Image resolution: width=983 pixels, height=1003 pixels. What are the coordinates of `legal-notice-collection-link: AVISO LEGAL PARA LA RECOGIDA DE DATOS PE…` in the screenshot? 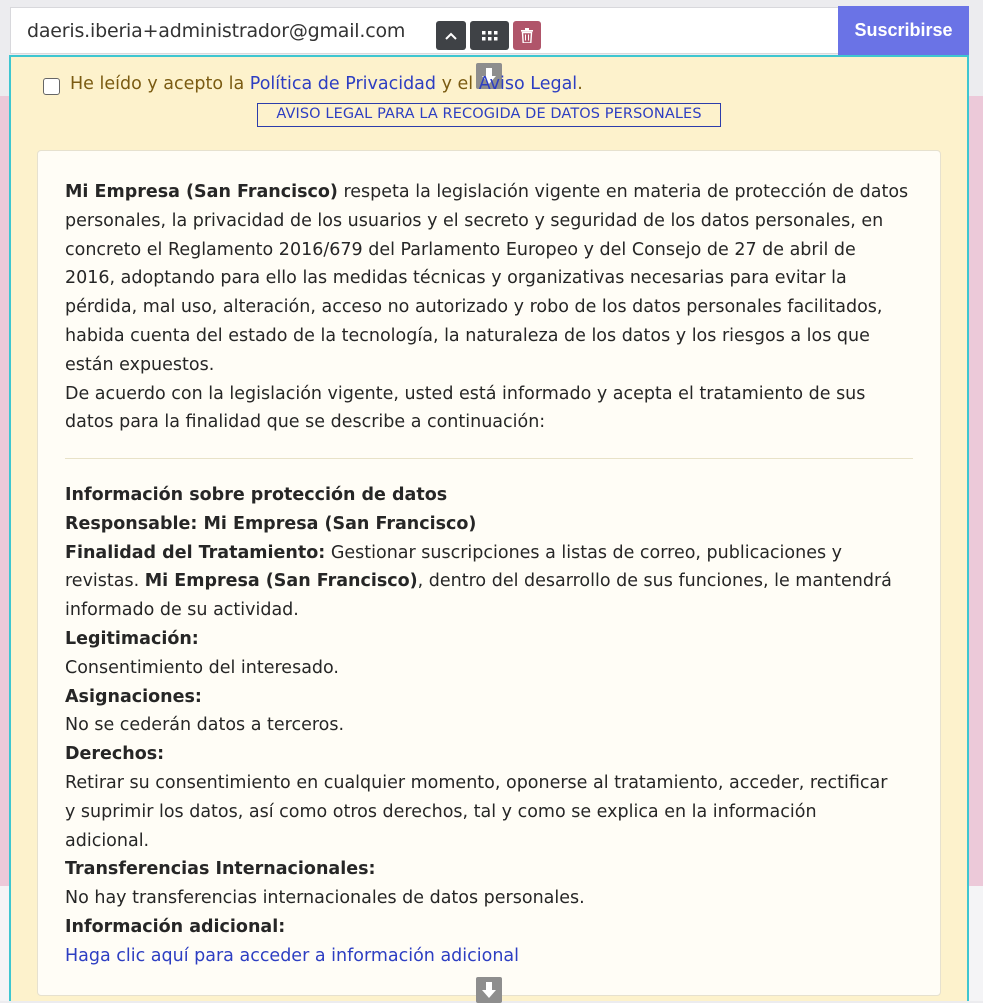 It's located at (489, 115).